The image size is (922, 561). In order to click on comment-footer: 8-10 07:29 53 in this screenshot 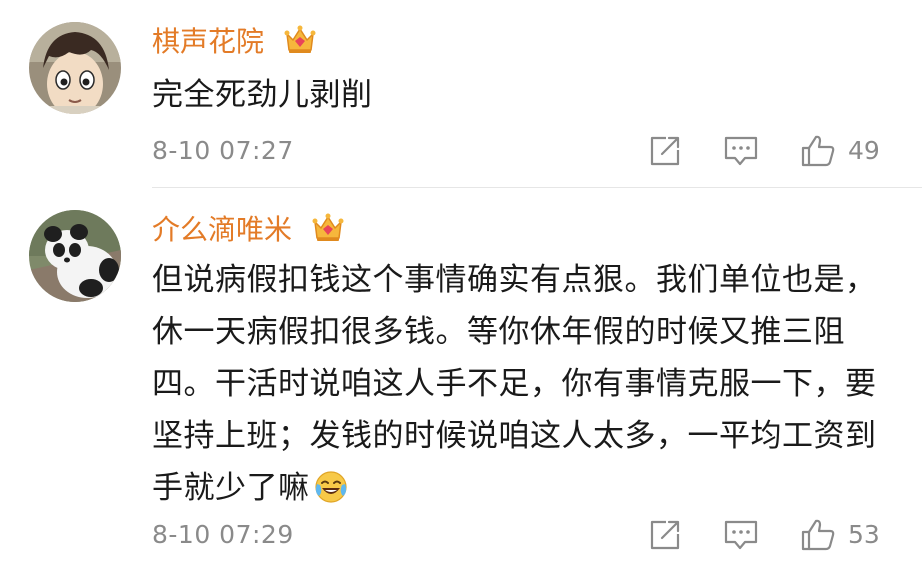, I will do `click(522, 535)`.